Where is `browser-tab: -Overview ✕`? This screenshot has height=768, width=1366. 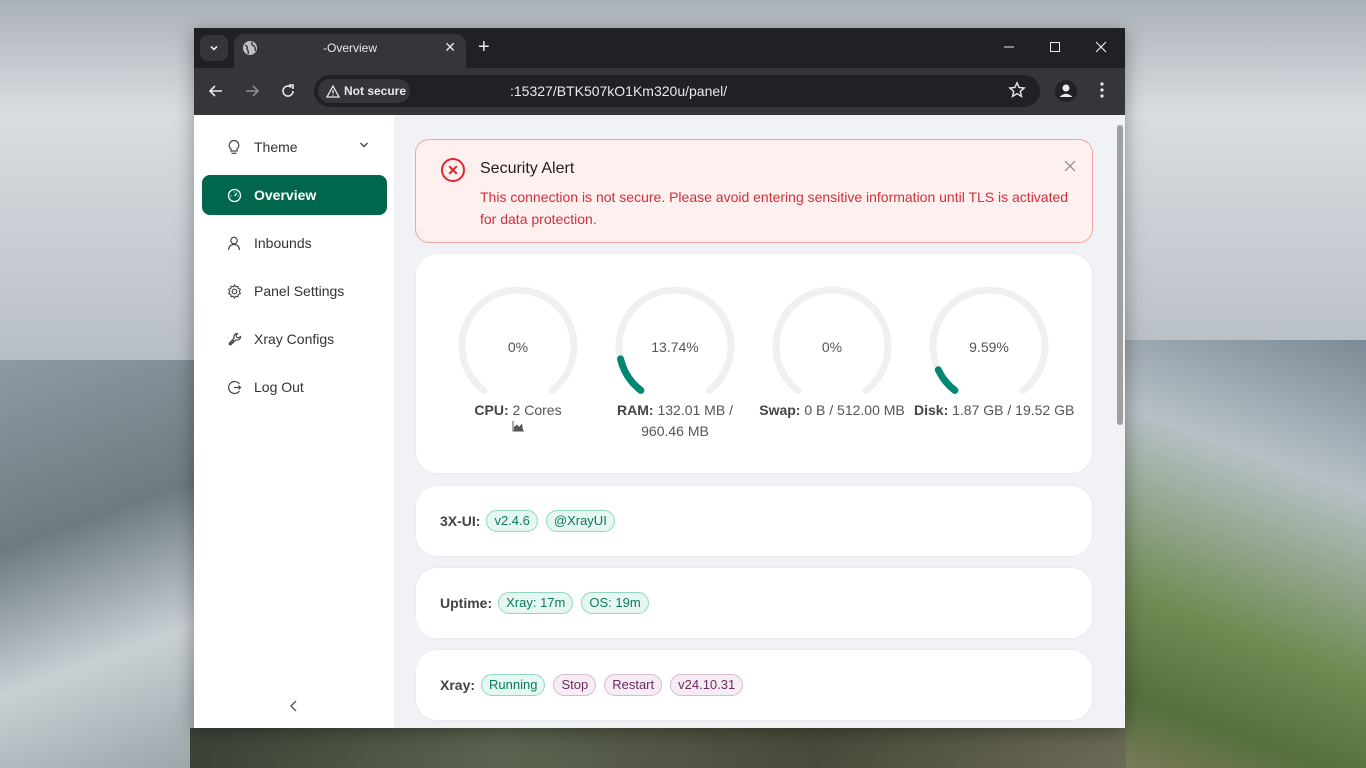
browser-tab: -Overview ✕ is located at coordinates (350, 51).